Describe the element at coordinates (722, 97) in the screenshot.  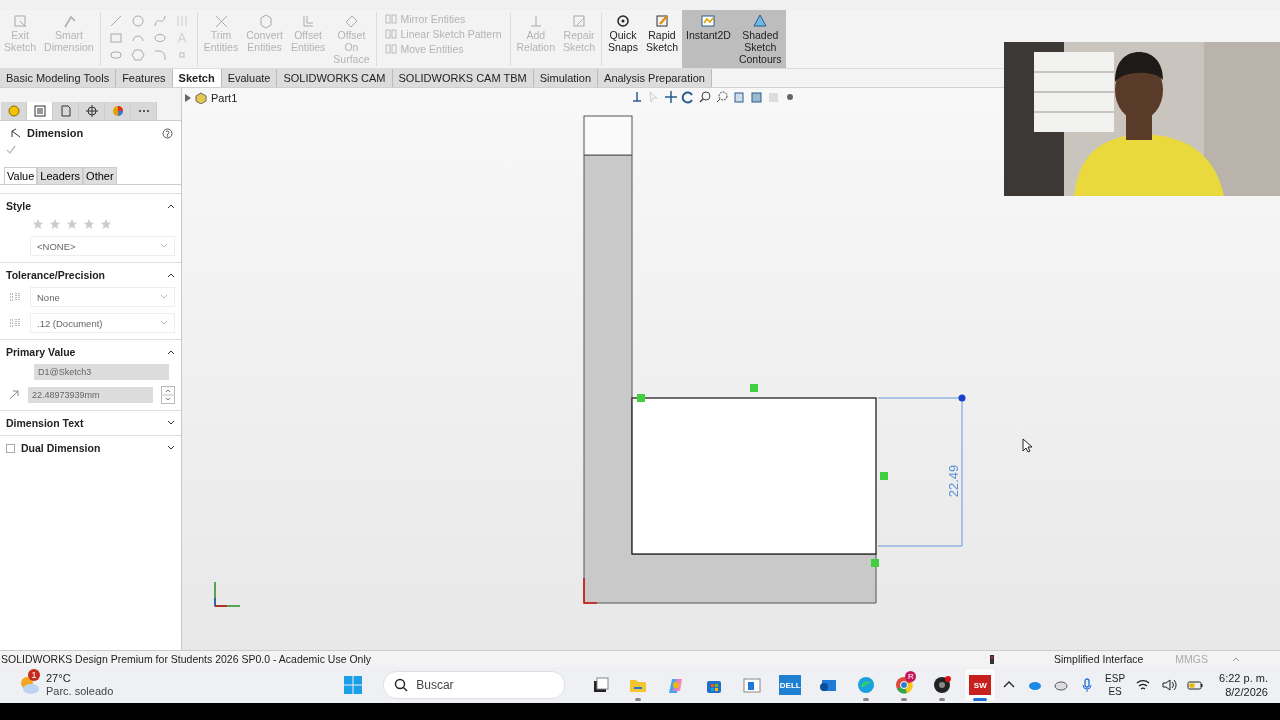
I see `zoom-area-icon` at that location.